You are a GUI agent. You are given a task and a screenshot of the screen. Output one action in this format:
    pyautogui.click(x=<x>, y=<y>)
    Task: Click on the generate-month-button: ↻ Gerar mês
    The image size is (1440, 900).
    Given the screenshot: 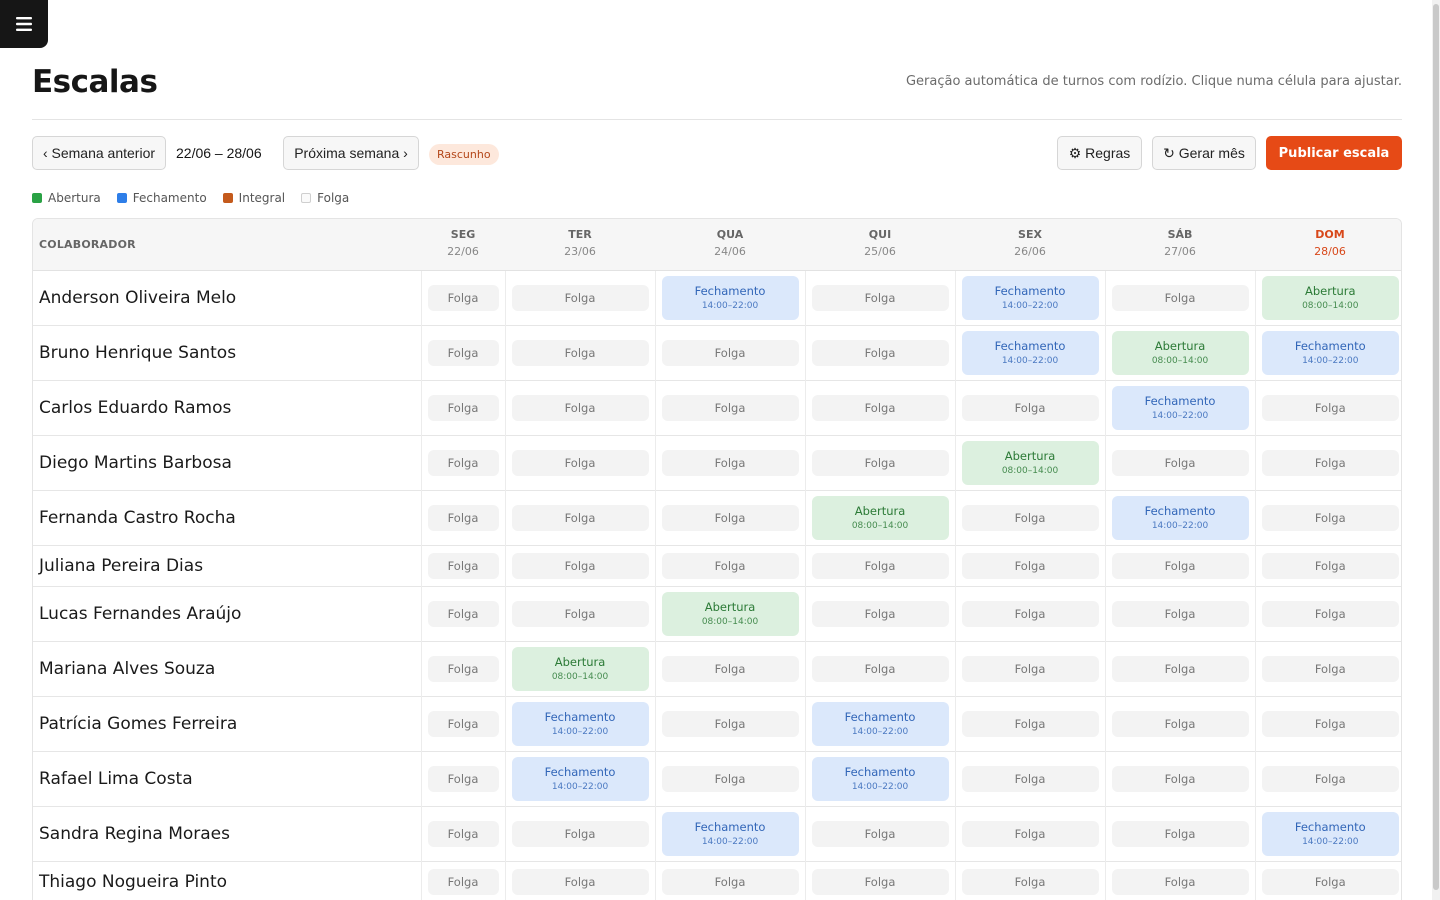 What is the action you would take?
    pyautogui.click(x=1204, y=153)
    